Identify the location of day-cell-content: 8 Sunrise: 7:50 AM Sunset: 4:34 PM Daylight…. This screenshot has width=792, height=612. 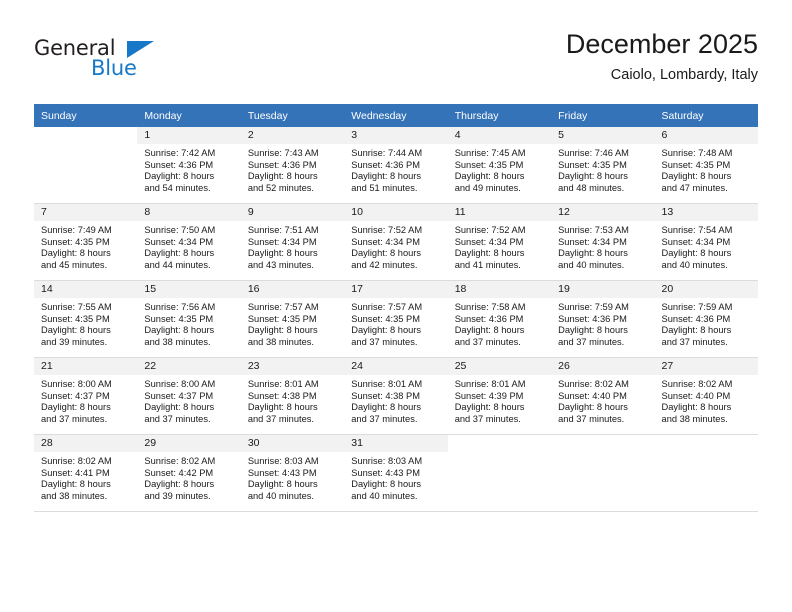
(189, 242).